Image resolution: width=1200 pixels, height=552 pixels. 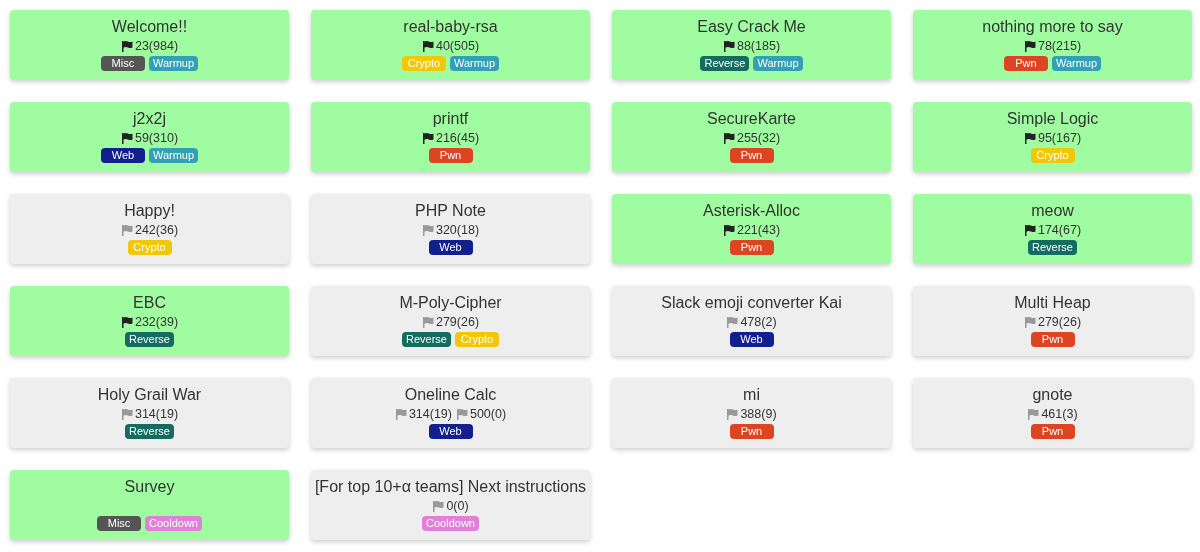 What do you see at coordinates (149, 395) in the screenshot?
I see `challenge-title: Holy Grail War` at bounding box center [149, 395].